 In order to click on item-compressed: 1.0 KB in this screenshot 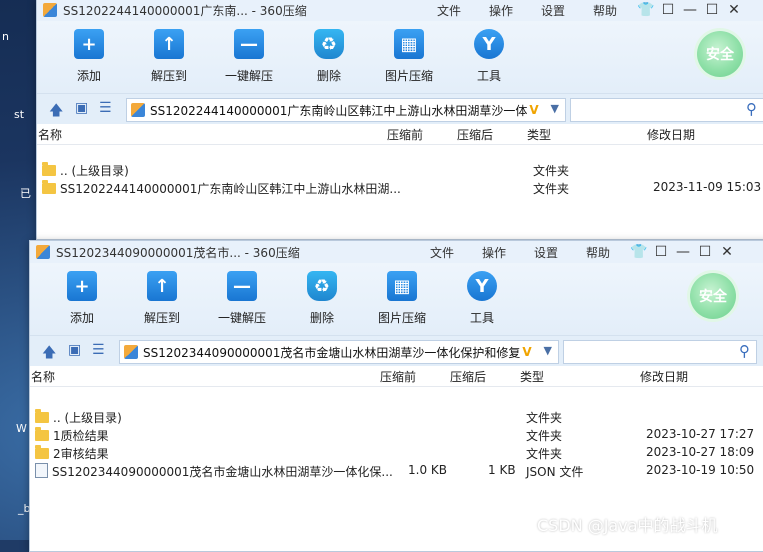, I will do `click(427, 470)`.